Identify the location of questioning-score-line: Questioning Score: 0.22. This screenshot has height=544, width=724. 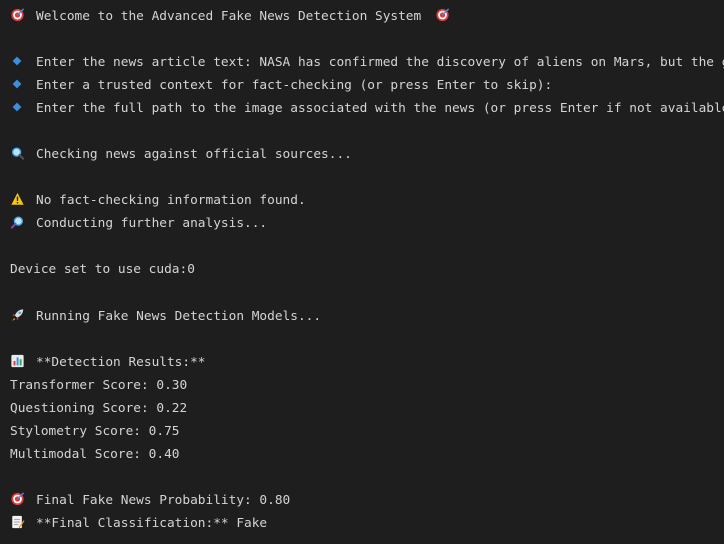
(98, 408).